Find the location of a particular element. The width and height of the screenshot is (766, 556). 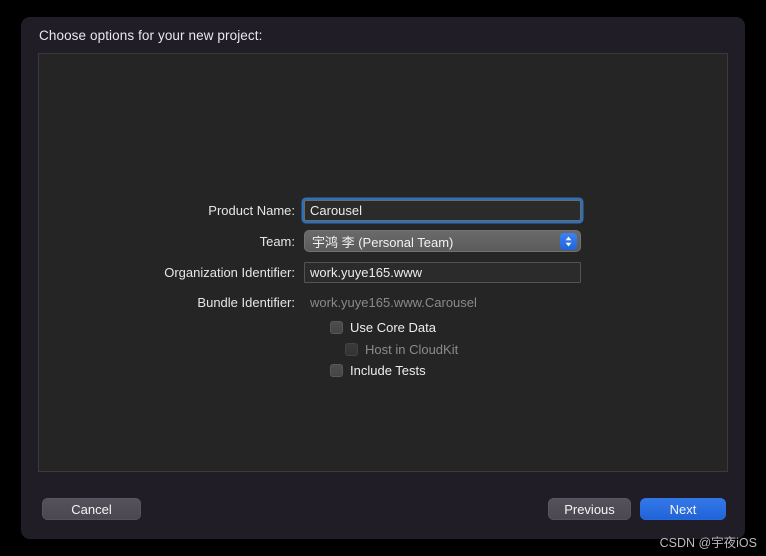

team-popup-button: 宇鸿 李 (Personal Team) is located at coordinates (442, 241).